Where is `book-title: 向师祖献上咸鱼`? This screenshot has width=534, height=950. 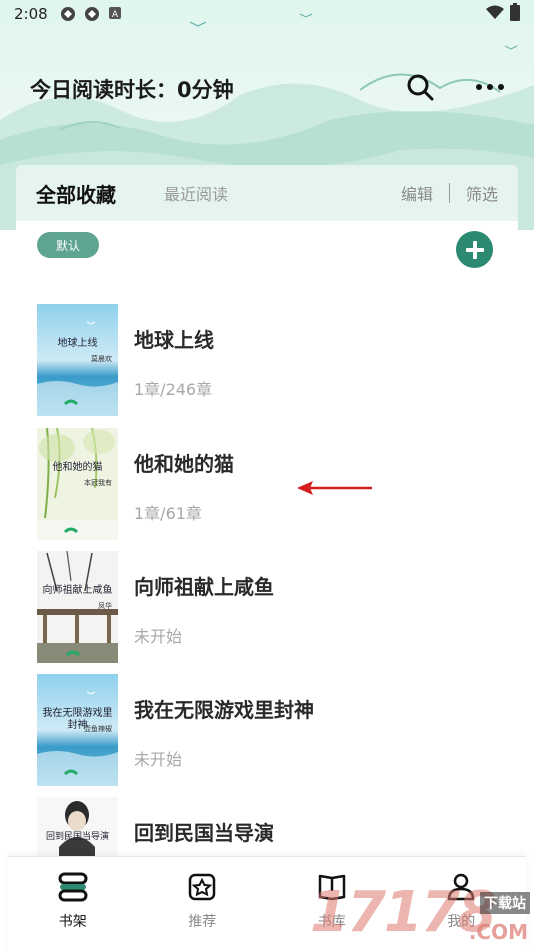
book-title: 向师祖献上咸鱼 is located at coordinates (204, 587).